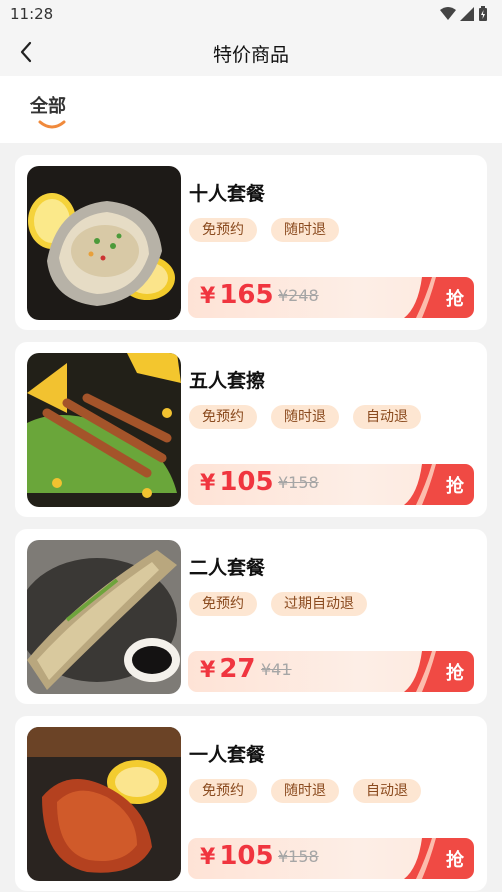  I want to click on product-image-grilled-fish, so click(104, 617).